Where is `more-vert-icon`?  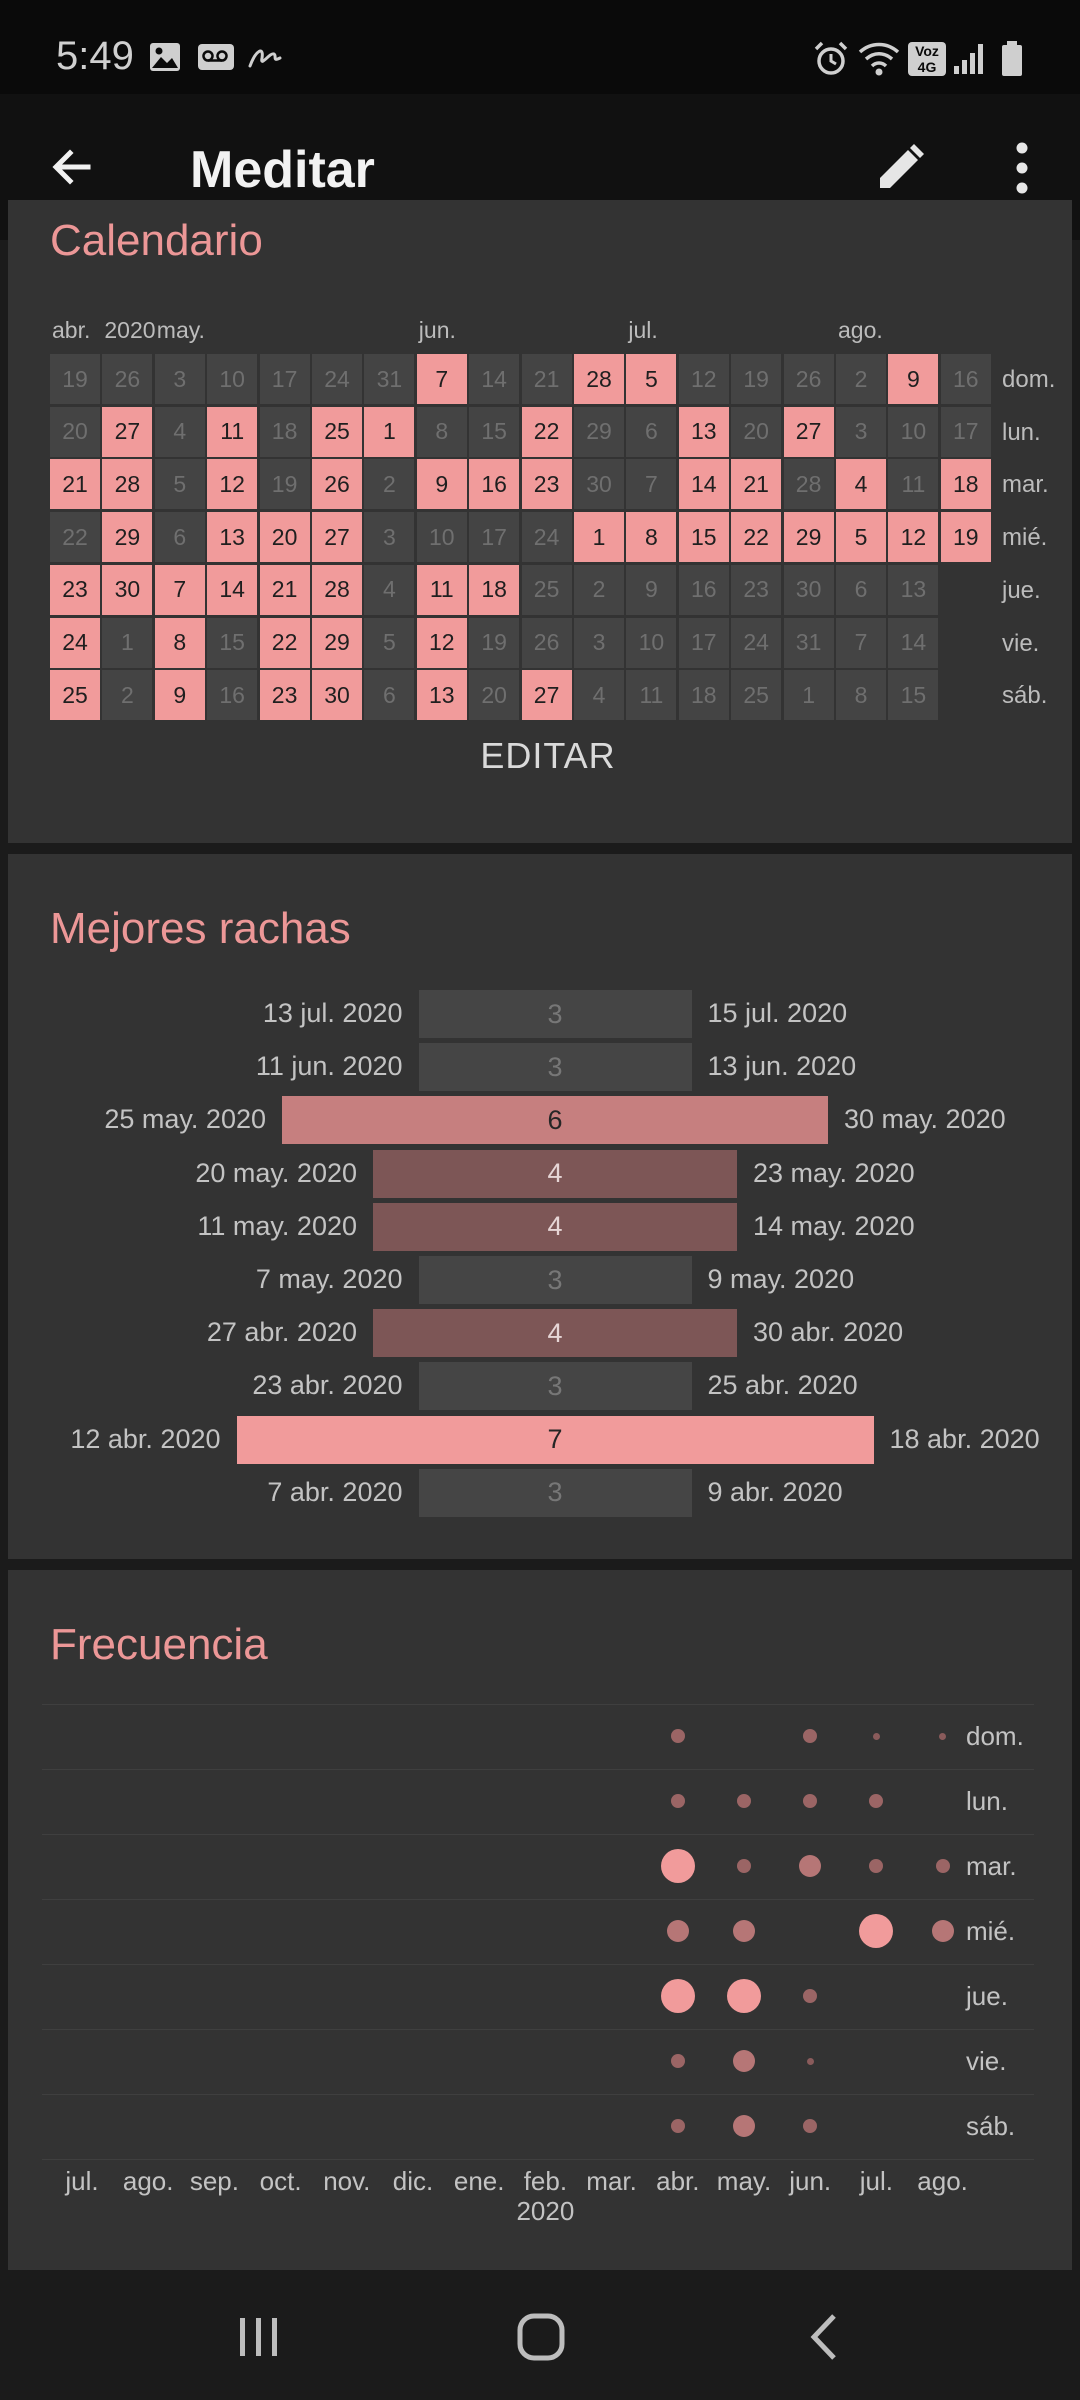 more-vert-icon is located at coordinates (1022, 168).